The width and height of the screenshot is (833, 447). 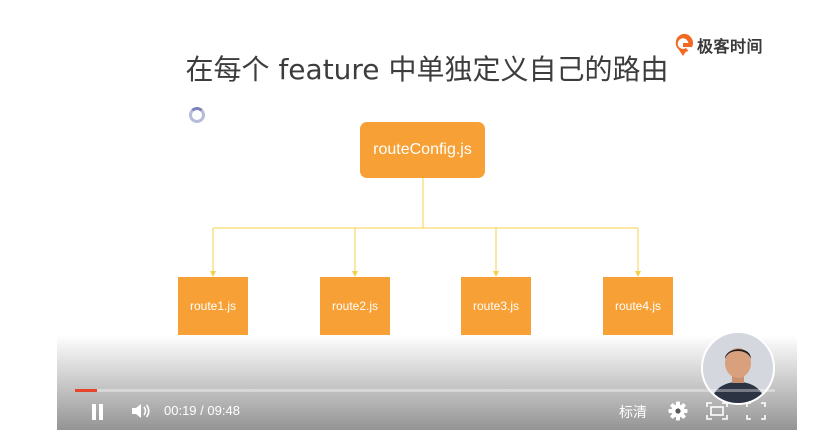 What do you see at coordinates (213, 306) in the screenshot?
I see `route-node-1: route1.js` at bounding box center [213, 306].